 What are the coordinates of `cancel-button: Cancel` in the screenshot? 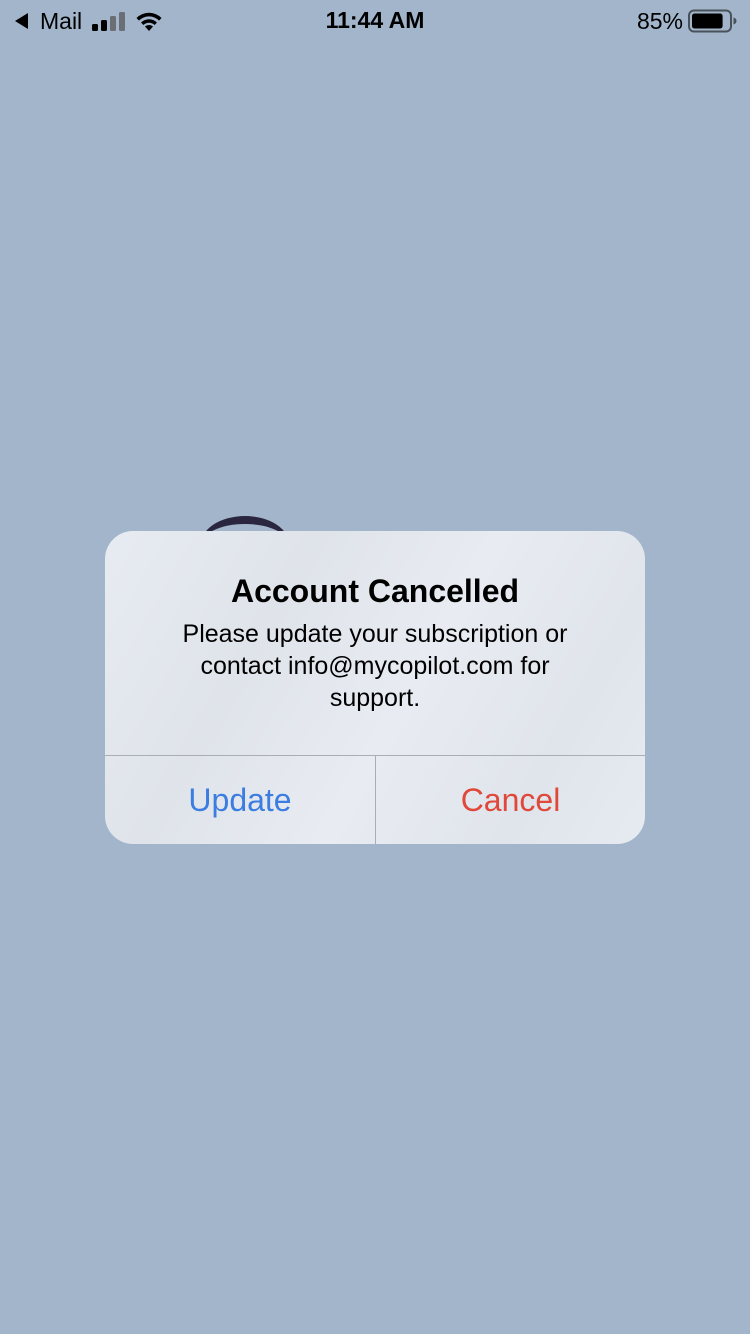 It's located at (510, 800).